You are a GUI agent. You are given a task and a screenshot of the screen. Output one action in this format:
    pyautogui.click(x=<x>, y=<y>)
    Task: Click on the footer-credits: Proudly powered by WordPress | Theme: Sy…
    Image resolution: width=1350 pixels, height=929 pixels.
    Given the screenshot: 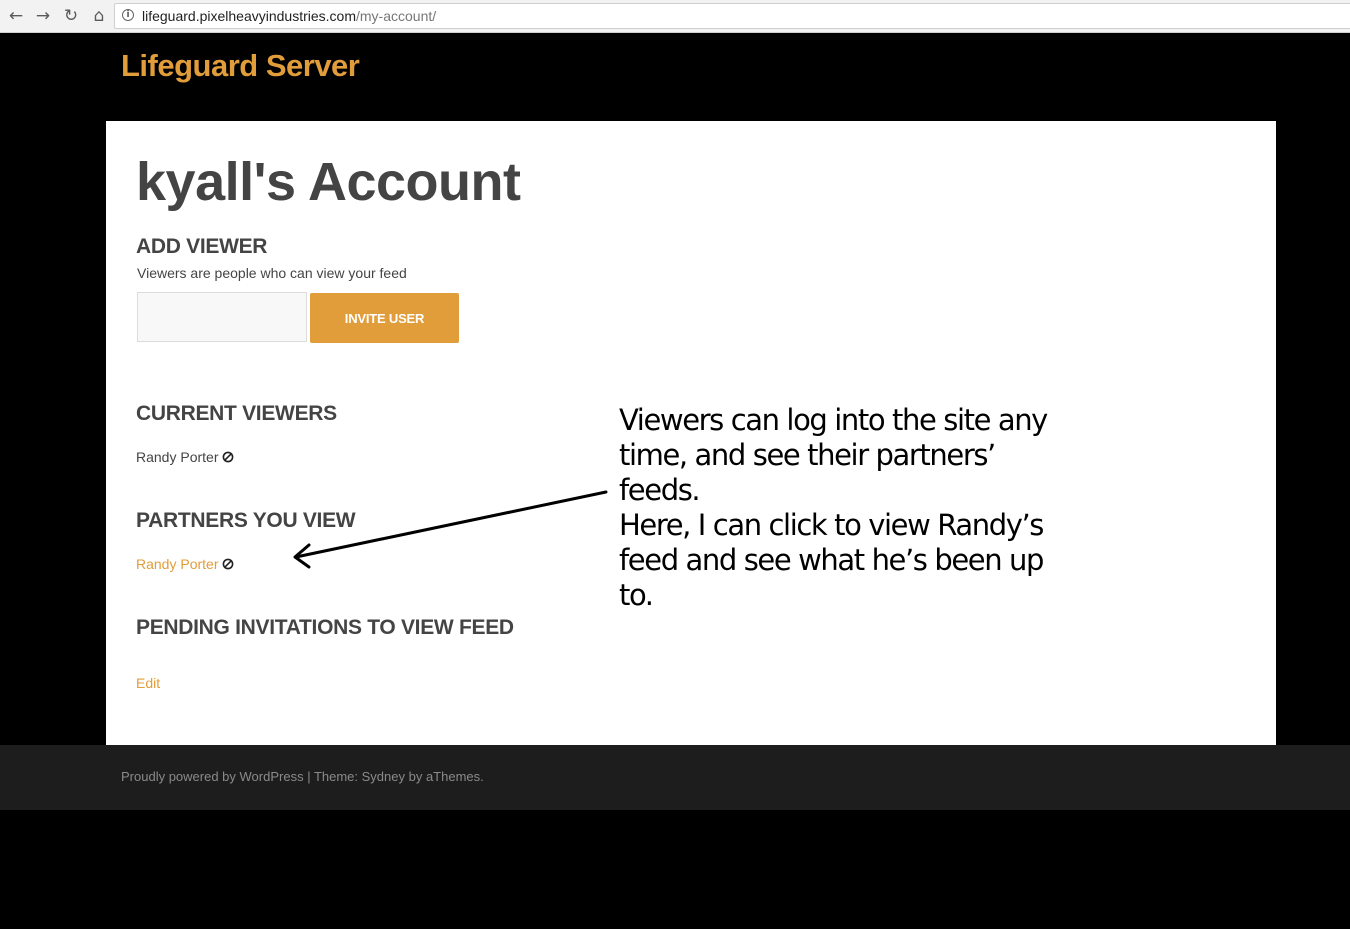 What is the action you would take?
    pyautogui.click(x=302, y=776)
    